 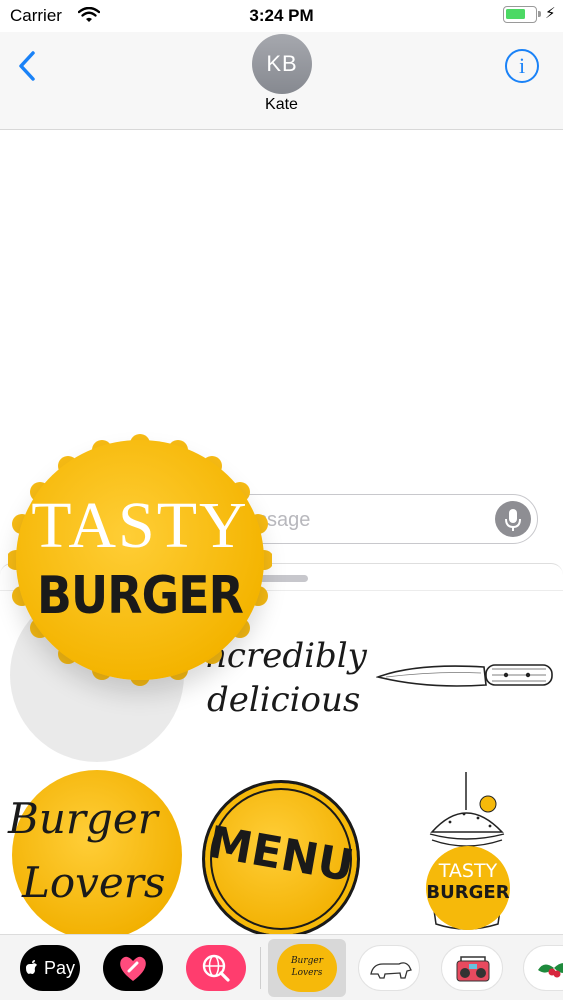 I want to click on info-icon: i, so click(x=522, y=66).